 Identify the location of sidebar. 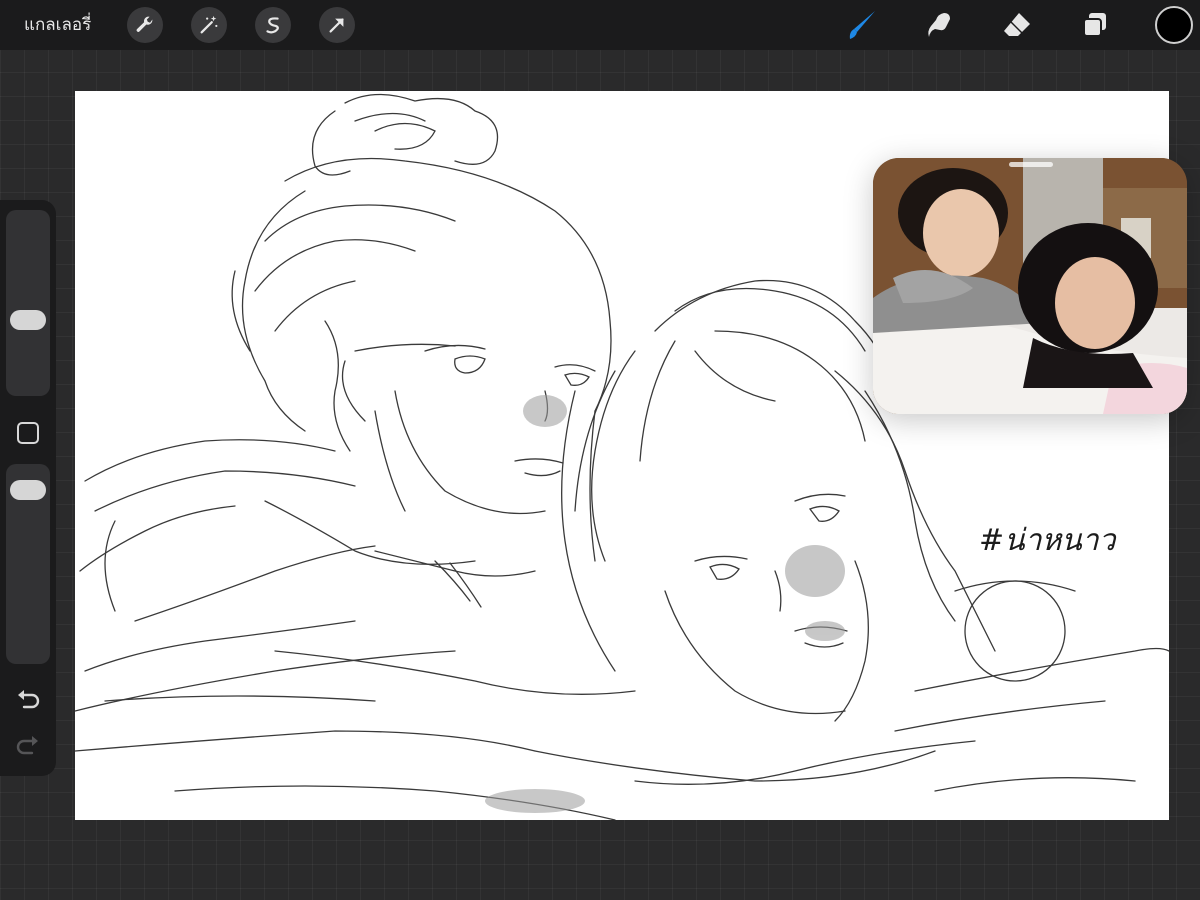
(28, 488).